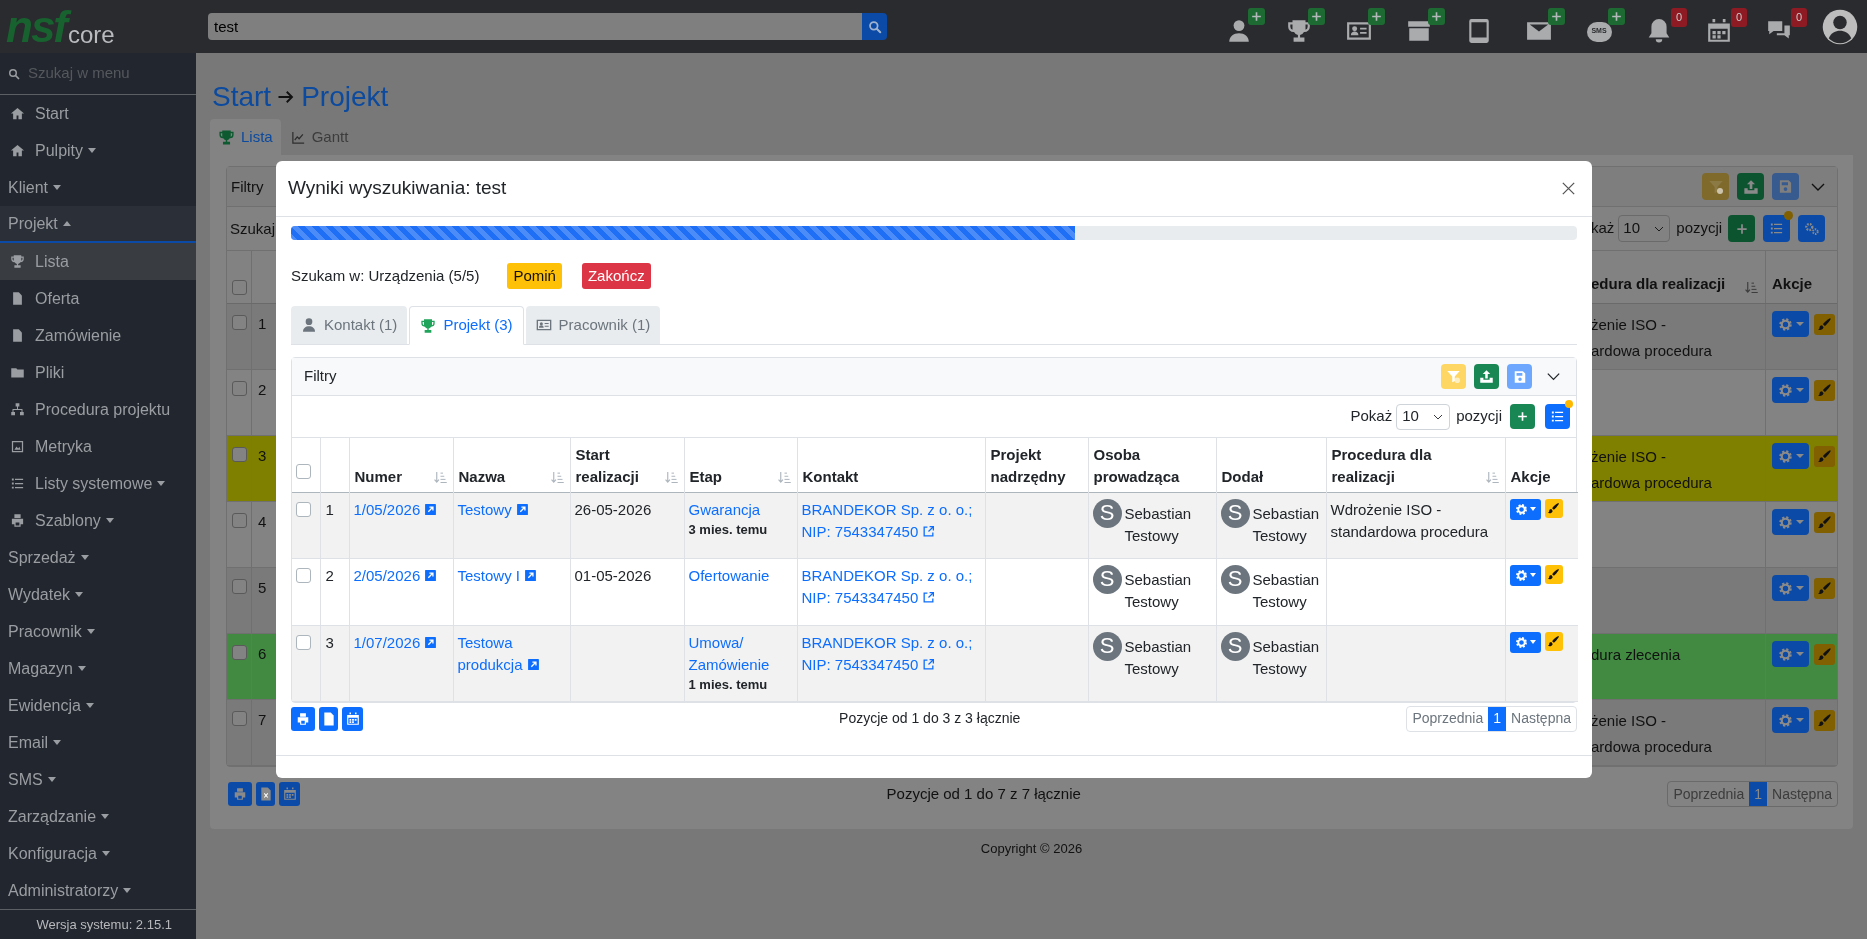  What do you see at coordinates (1479, 30) in the screenshot?
I see `tablet-icon` at bounding box center [1479, 30].